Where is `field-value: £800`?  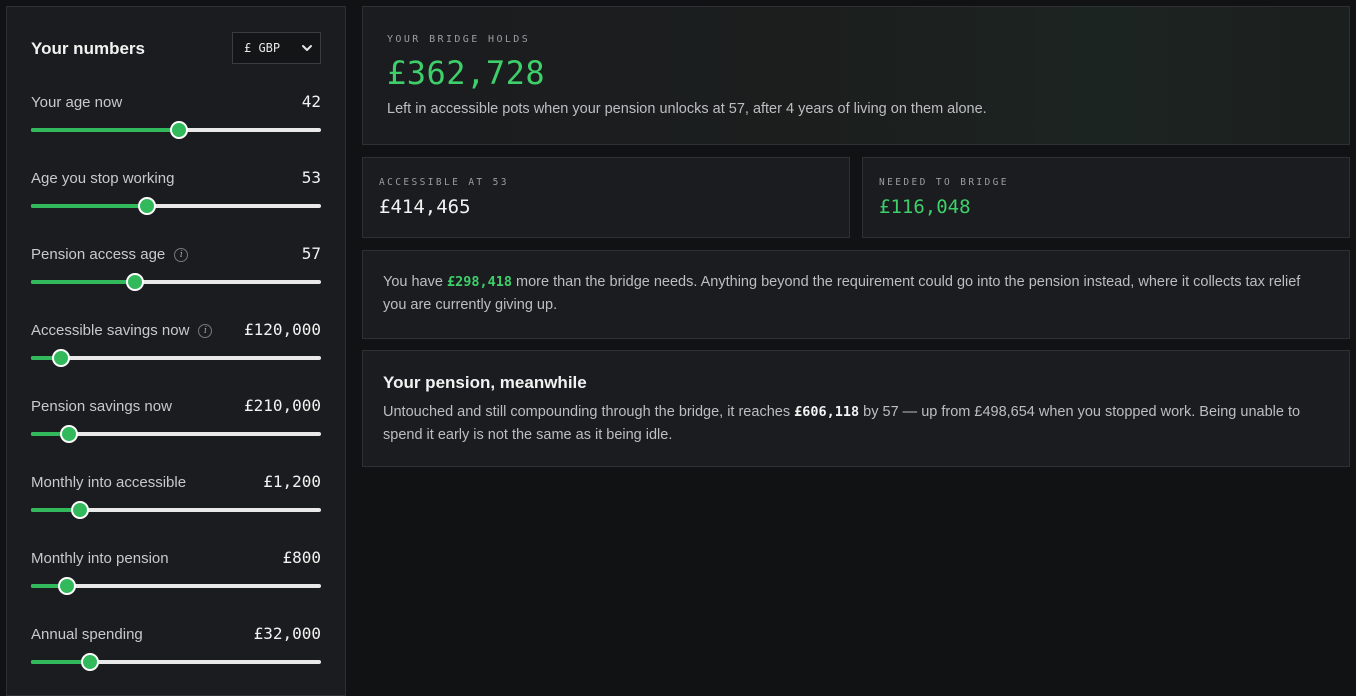 field-value: £800 is located at coordinates (301, 557).